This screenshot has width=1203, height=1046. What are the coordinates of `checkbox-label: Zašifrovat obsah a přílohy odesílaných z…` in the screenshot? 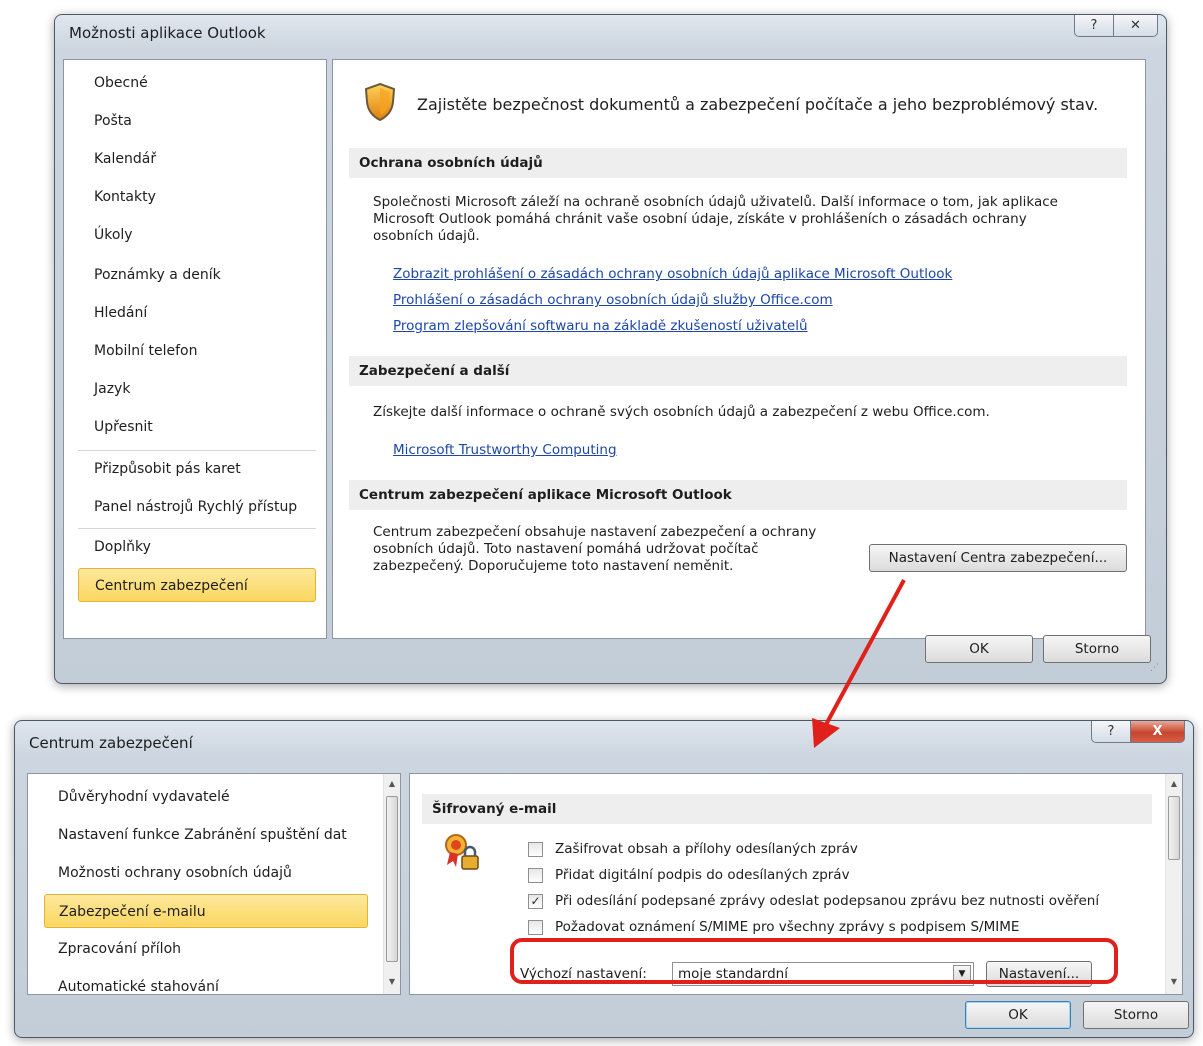 It's located at (706, 849).